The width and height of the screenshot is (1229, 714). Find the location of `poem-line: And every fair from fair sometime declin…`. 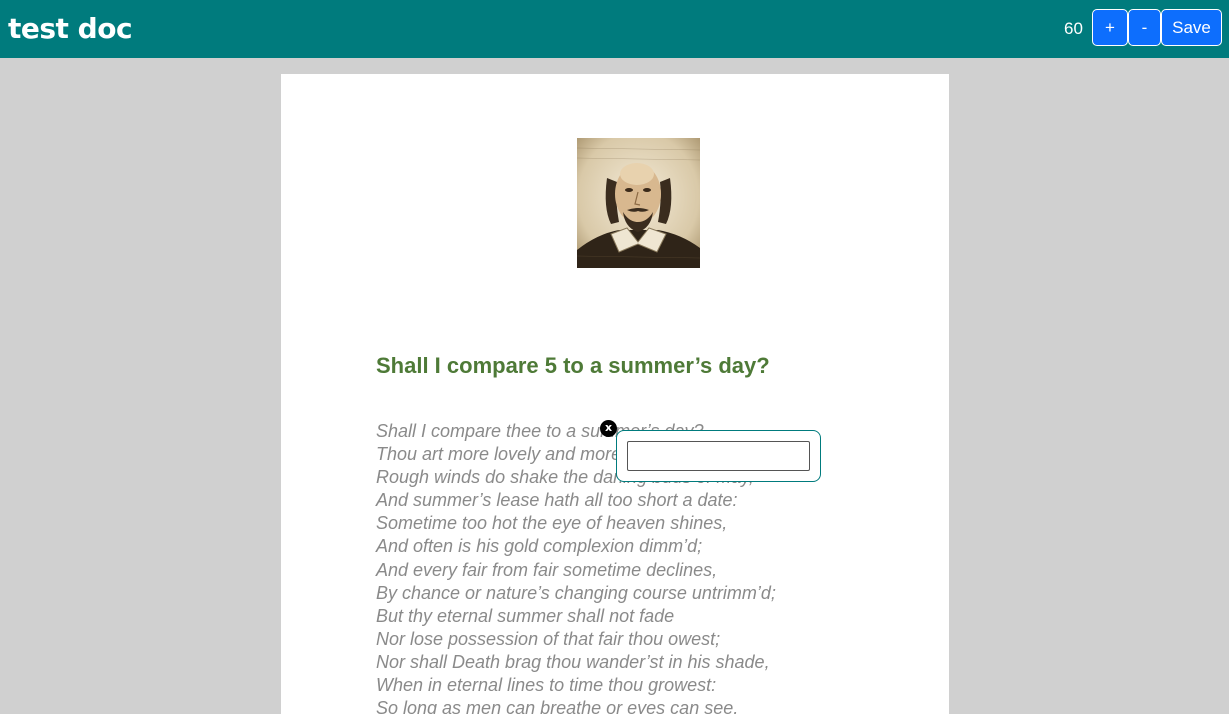

poem-line: And every fair from fair sometime declin… is located at coordinates (547, 569).